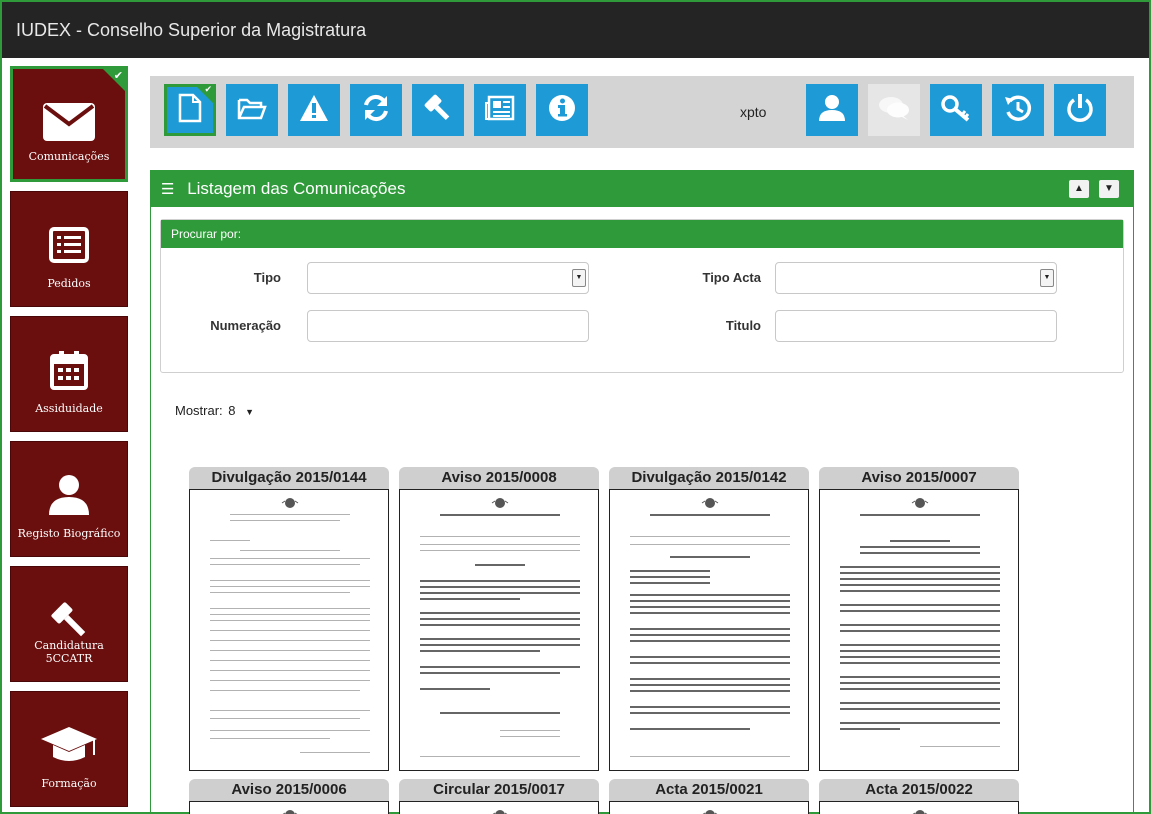 The image size is (1151, 814). I want to click on user-profile-button, so click(832, 110).